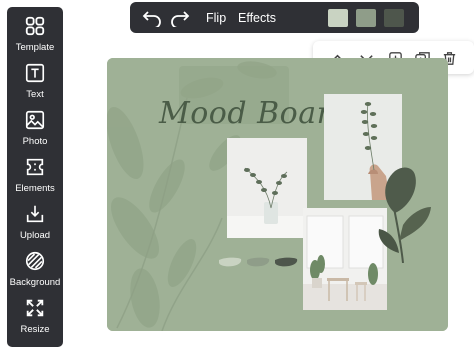  I want to click on effects-button: Effects, so click(257, 18).